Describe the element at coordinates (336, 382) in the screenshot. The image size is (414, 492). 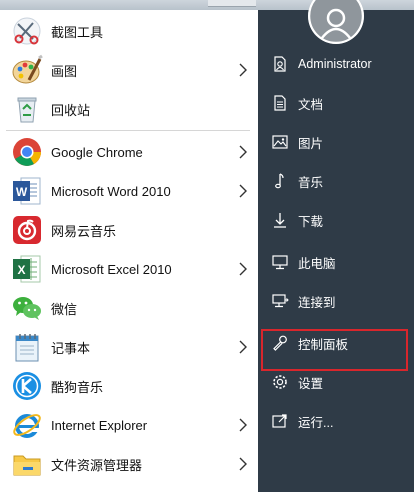
I see `places-item-settings: 设置` at that location.